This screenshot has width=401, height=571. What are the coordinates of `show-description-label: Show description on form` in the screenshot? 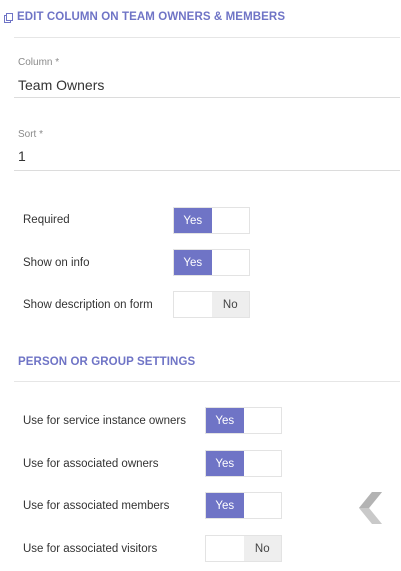 It's located at (88, 305).